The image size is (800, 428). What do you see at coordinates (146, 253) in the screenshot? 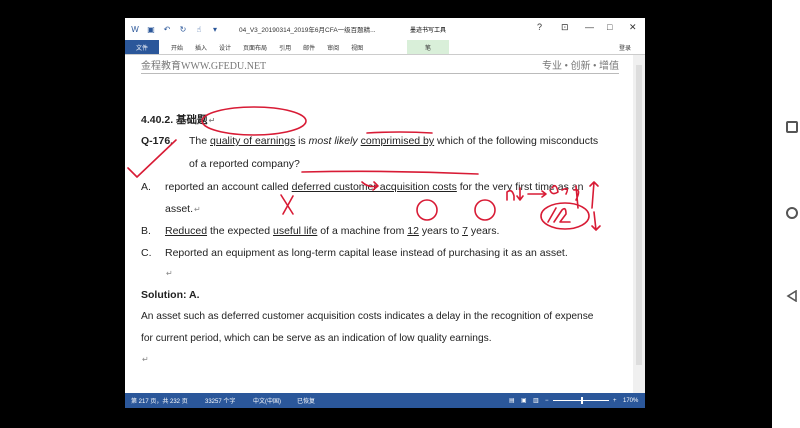
I see `option-c-label: C.` at bounding box center [146, 253].